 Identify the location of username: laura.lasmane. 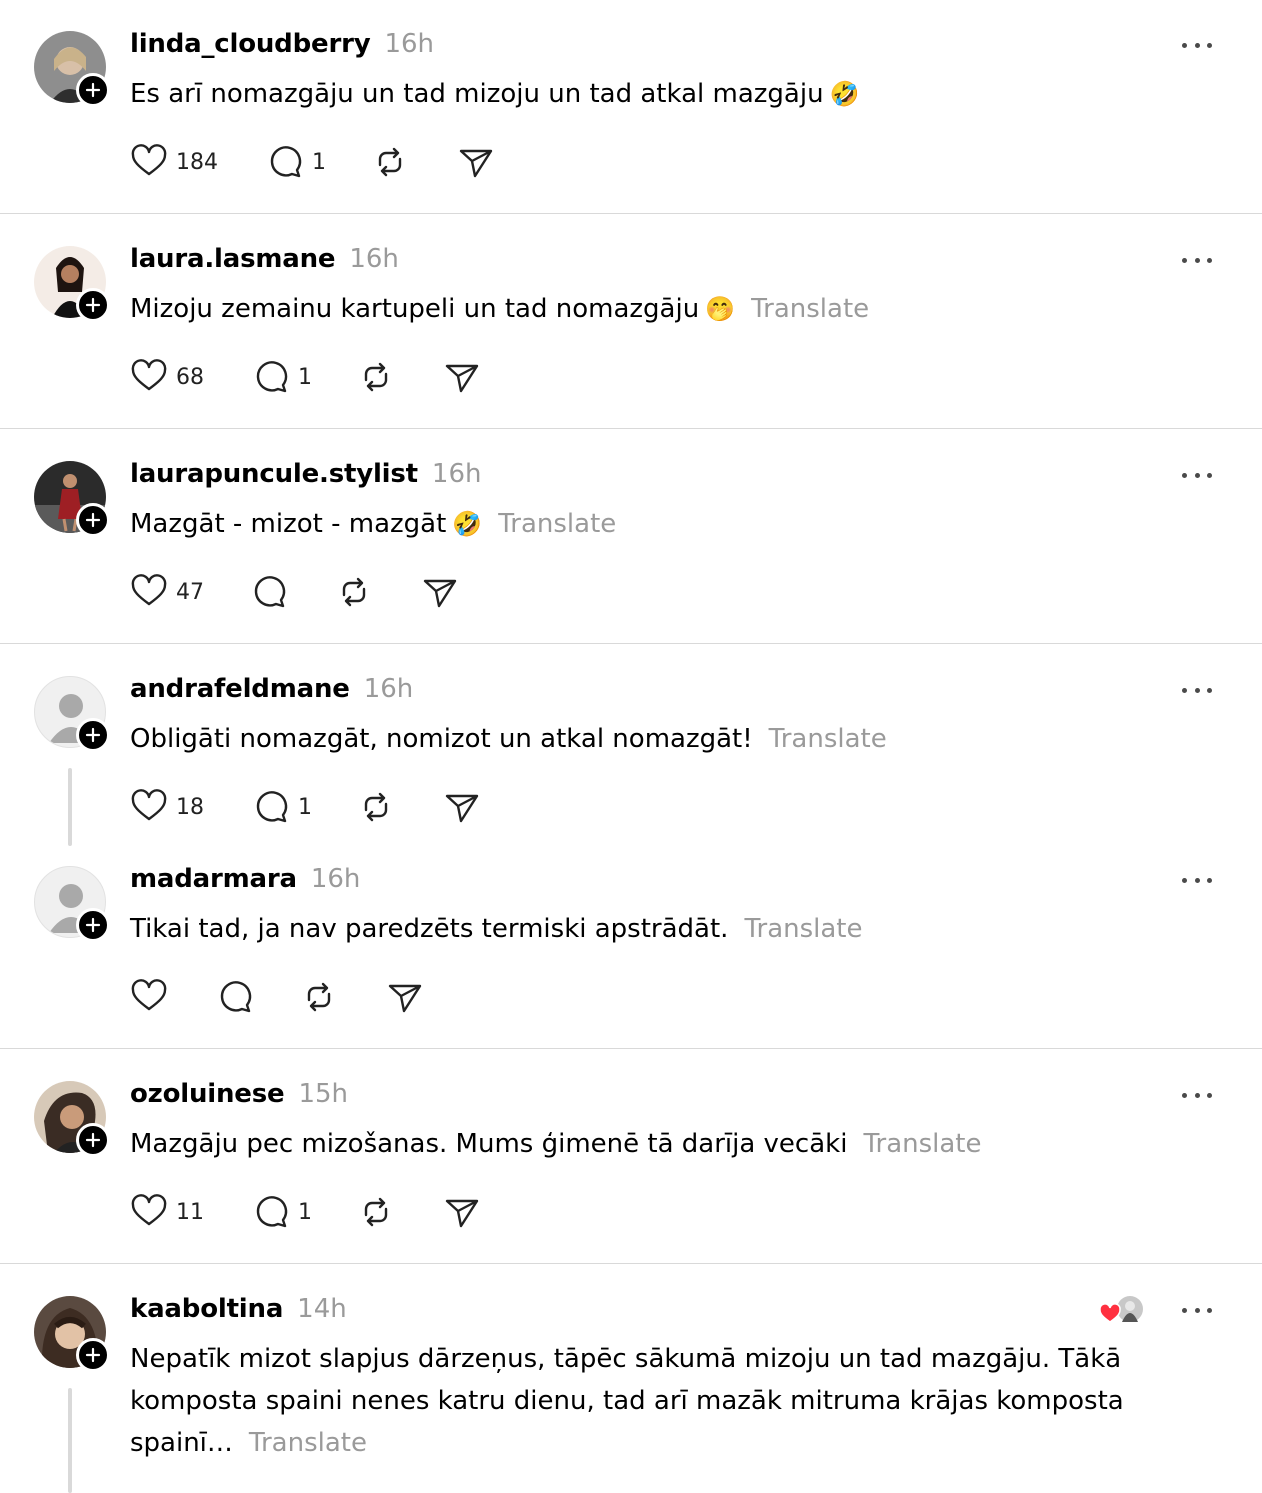
(233, 259).